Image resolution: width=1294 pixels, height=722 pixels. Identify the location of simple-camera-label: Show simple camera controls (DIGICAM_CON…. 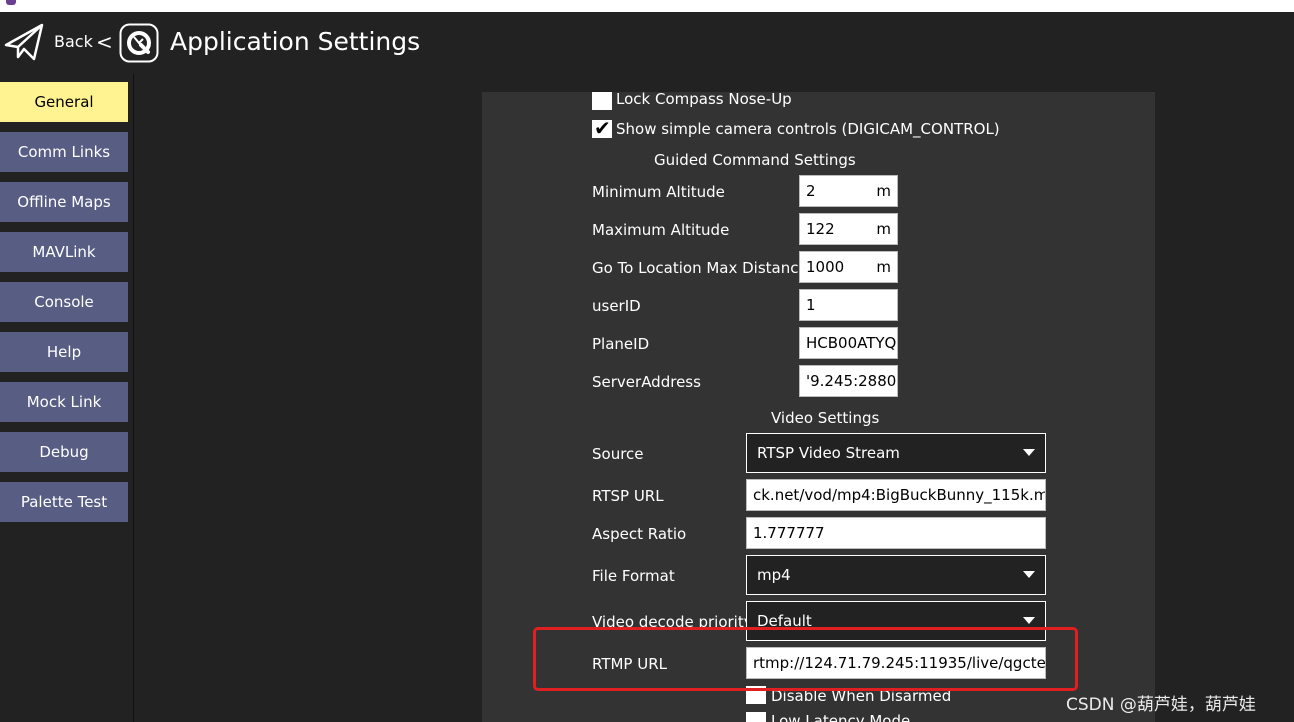
(808, 129).